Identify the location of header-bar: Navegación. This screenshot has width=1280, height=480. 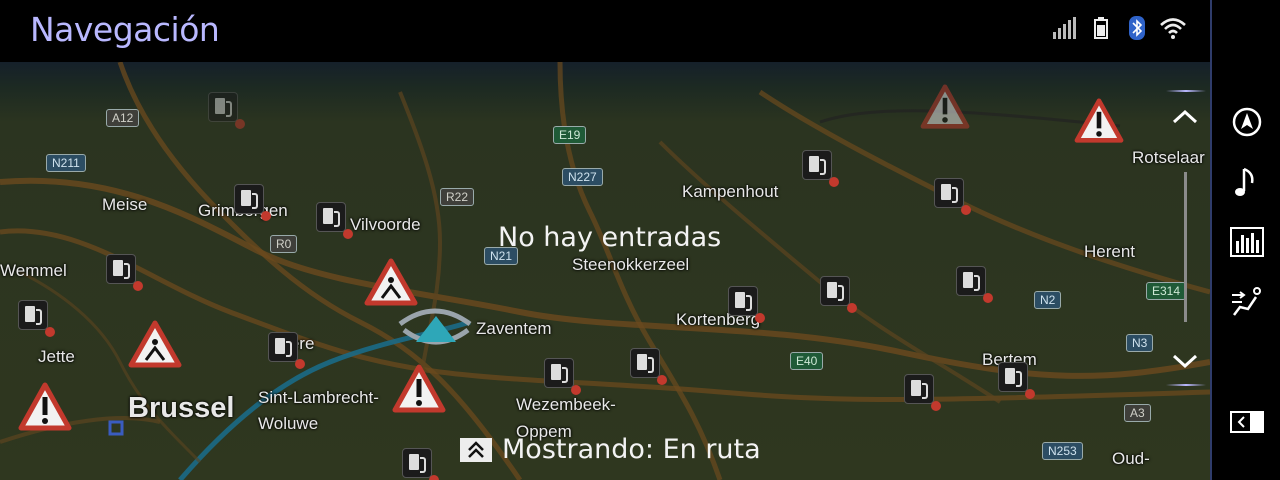
(605, 31).